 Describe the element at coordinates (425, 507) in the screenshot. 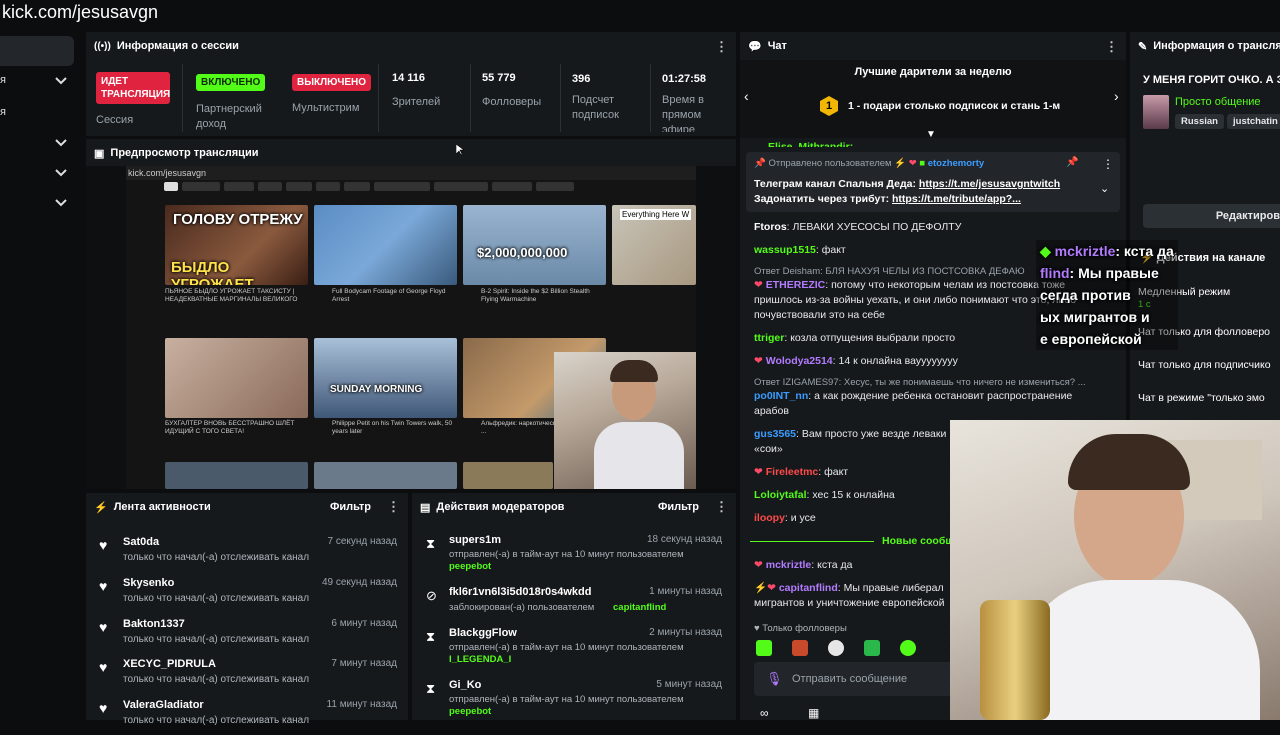

I see `document-icon: ▤` at that location.